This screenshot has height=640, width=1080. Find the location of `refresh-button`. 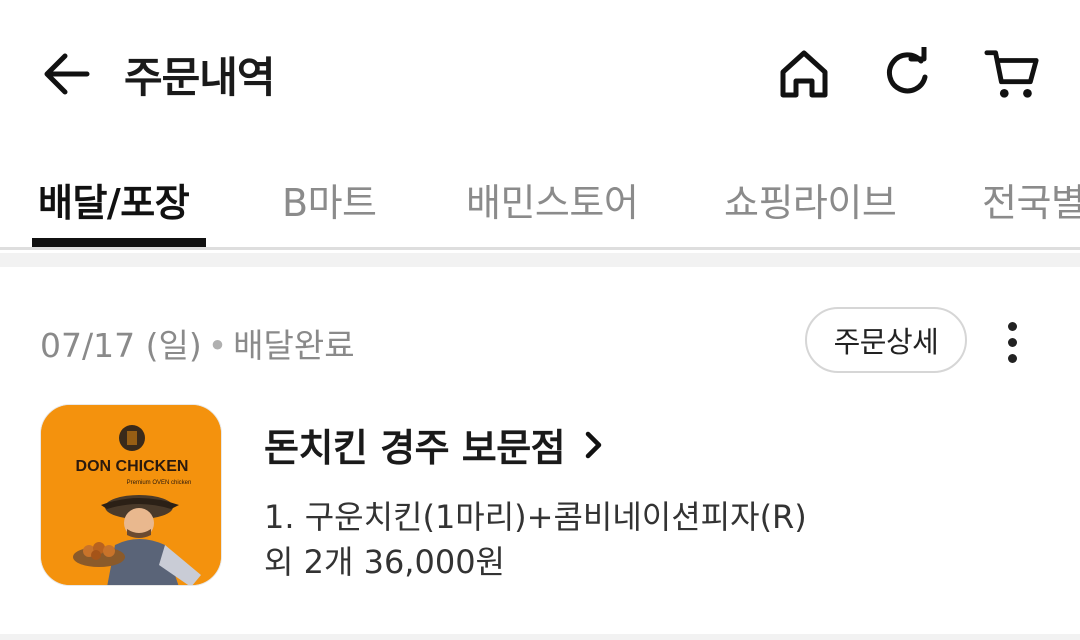

refresh-button is located at coordinates (908, 74).